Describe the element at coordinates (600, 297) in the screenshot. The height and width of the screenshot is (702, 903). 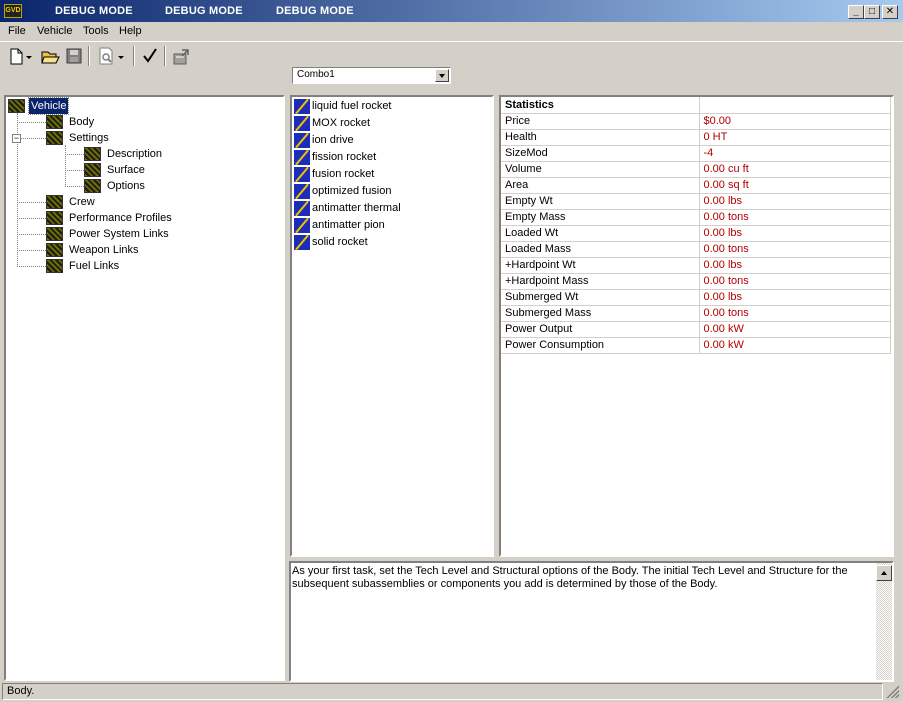
I see `stat-label: Submerged Wt` at that location.